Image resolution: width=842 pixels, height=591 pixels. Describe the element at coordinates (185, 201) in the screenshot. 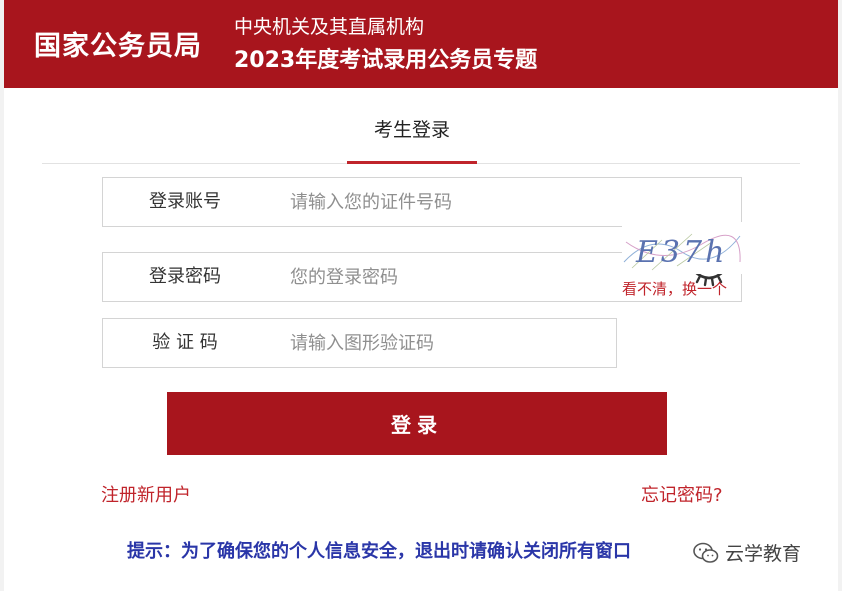

I see `account-label: 登录账号` at that location.